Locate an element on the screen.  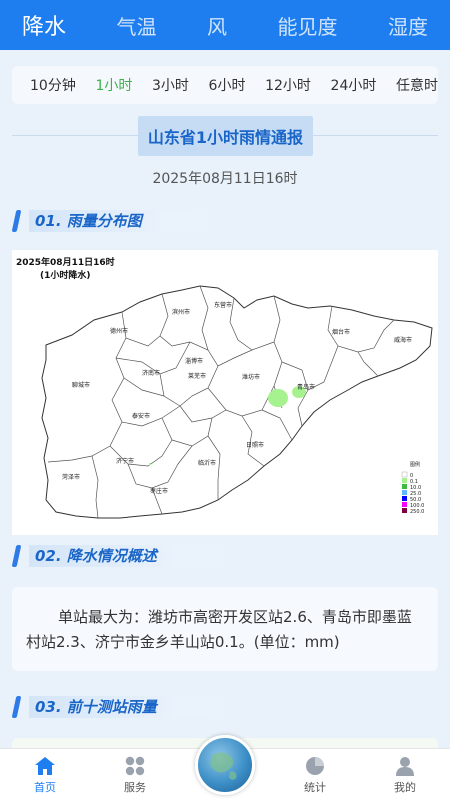
legend-label-6: 250.0 is located at coordinates (417, 512).